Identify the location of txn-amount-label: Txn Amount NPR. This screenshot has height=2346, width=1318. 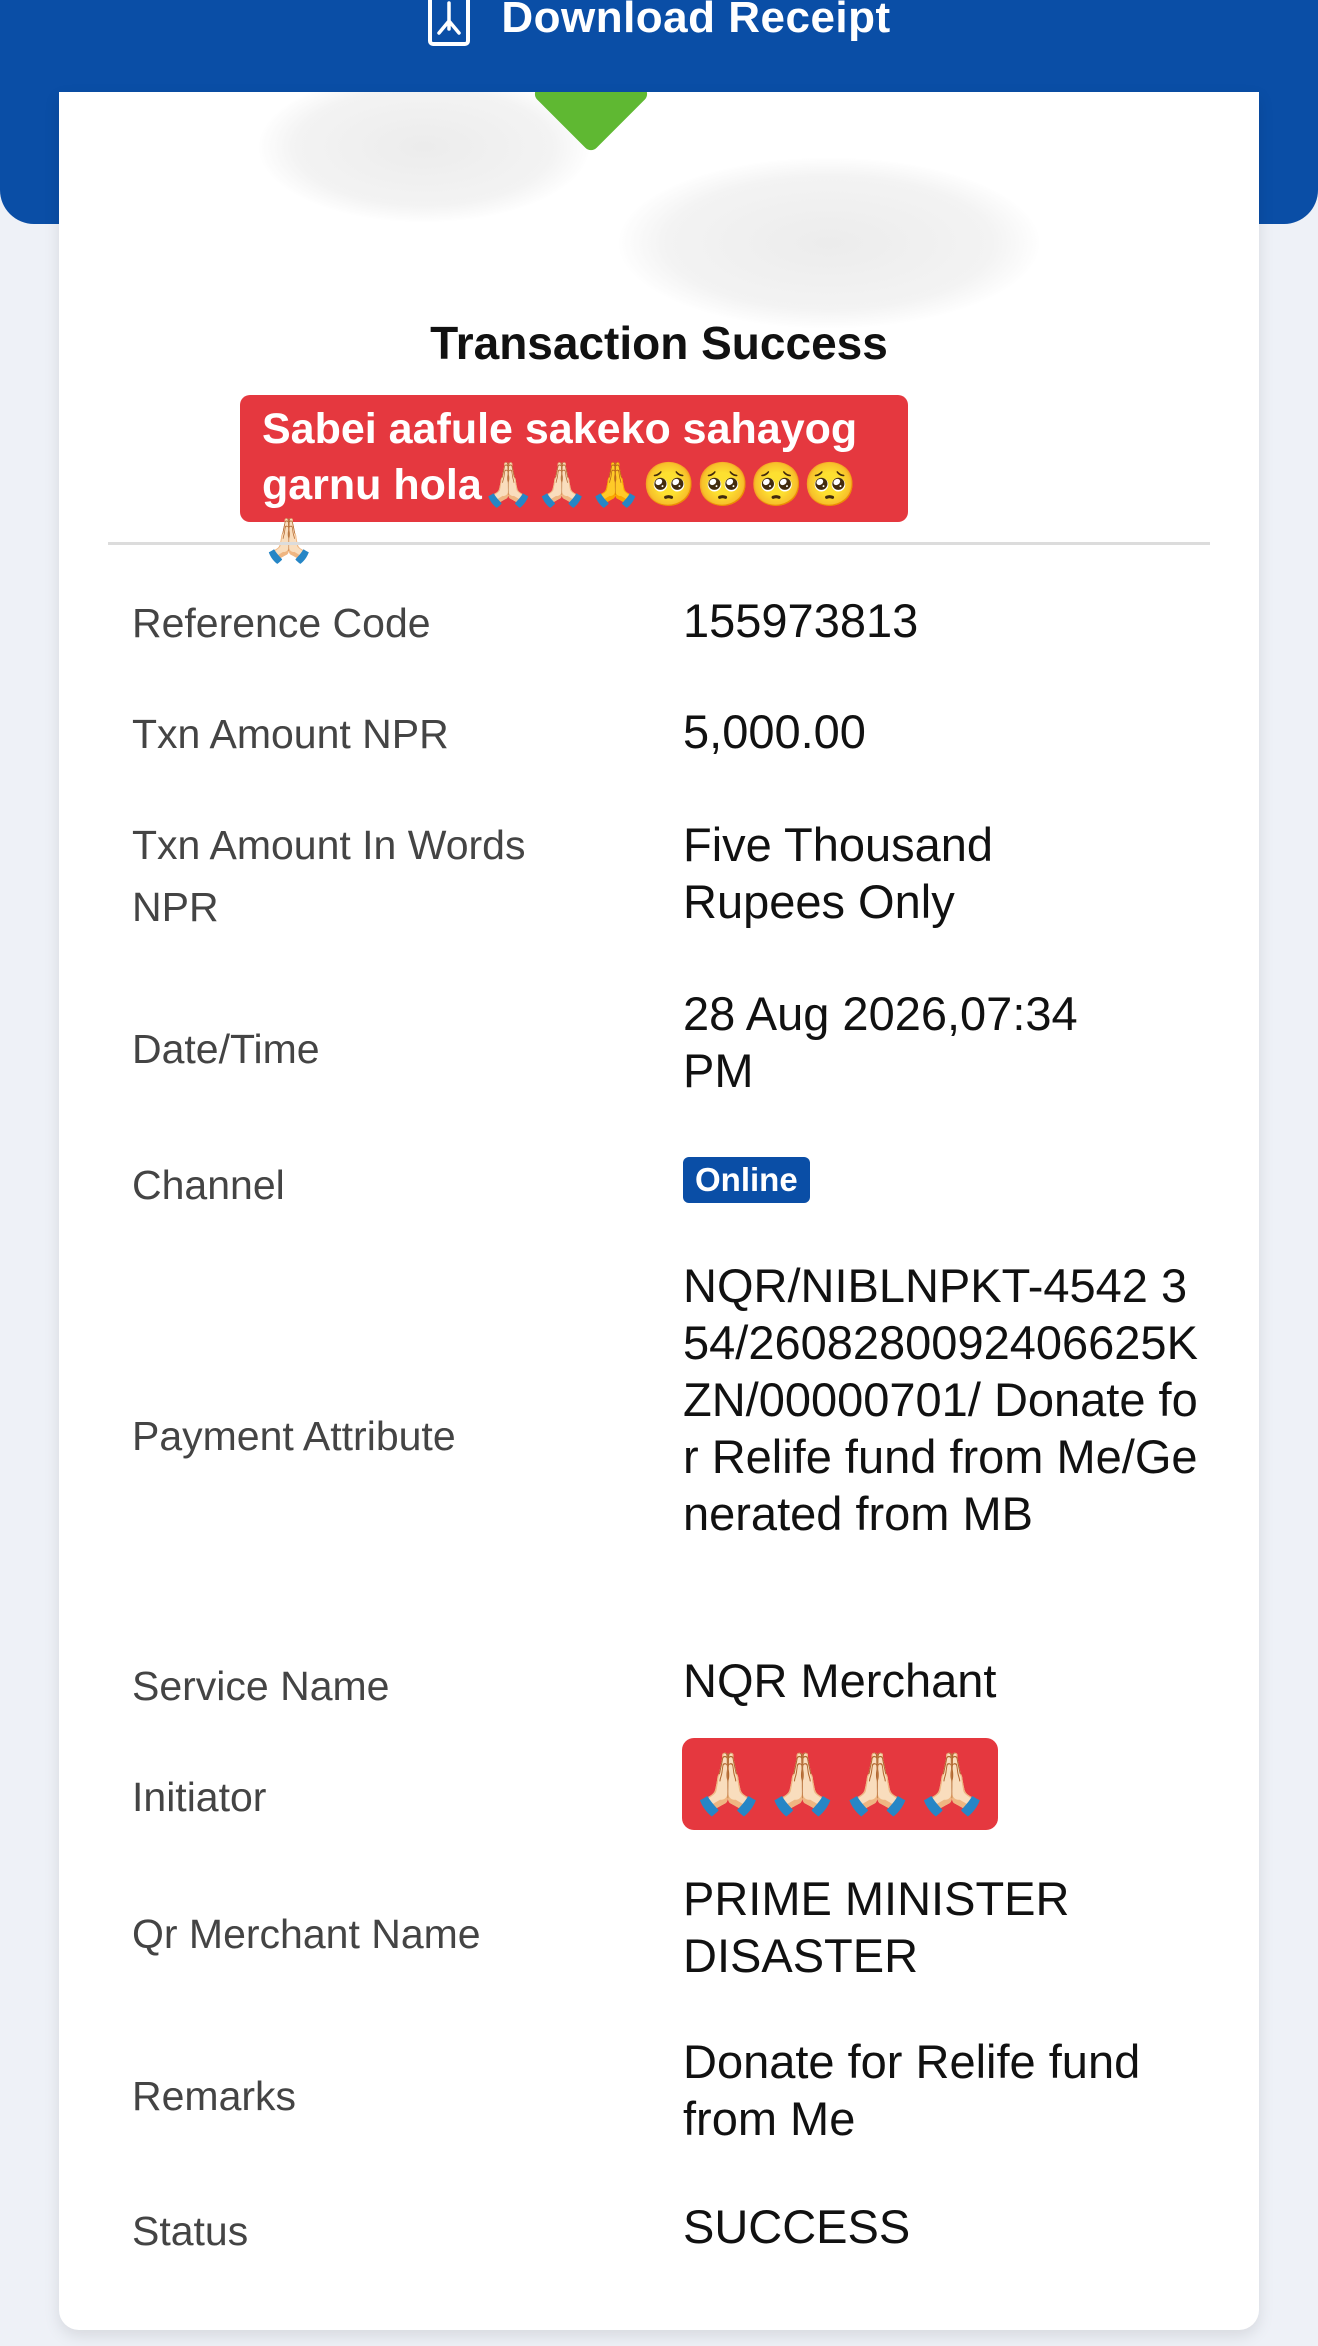
(290, 734).